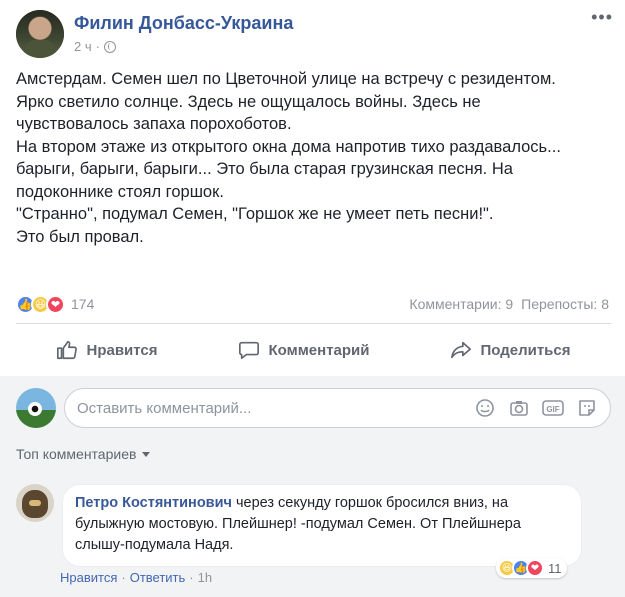 This screenshot has width=625, height=597. Describe the element at coordinates (337, 408) in the screenshot. I see `comment-input: Оставить комментарий... GIF` at that location.